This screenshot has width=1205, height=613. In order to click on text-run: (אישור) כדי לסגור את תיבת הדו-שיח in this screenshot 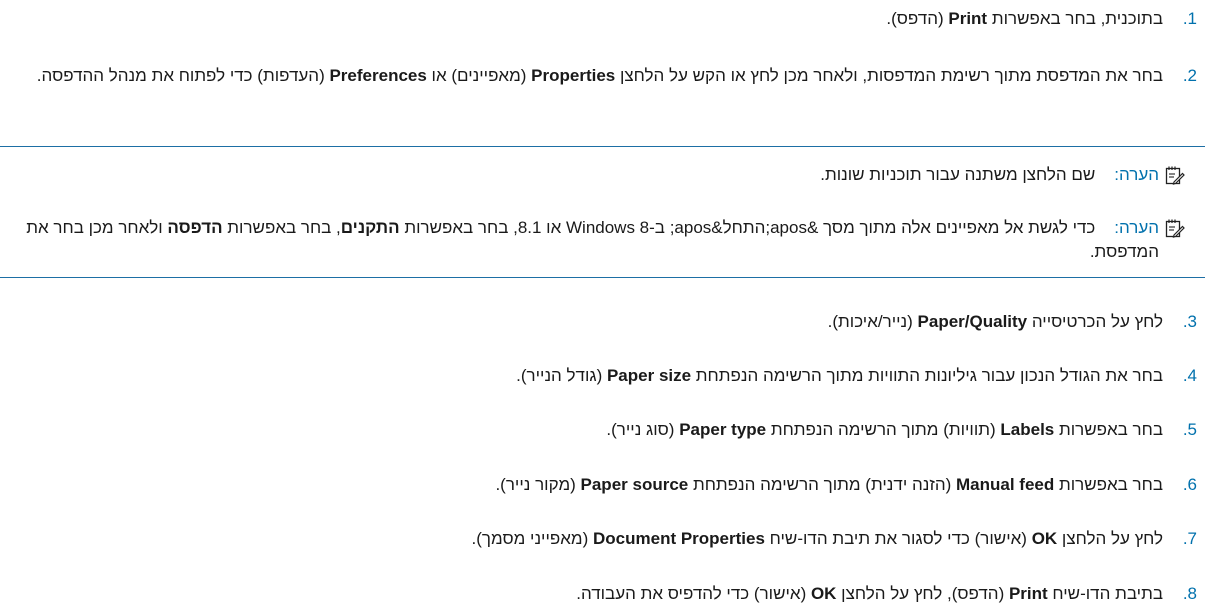, I will do `click(898, 538)`.